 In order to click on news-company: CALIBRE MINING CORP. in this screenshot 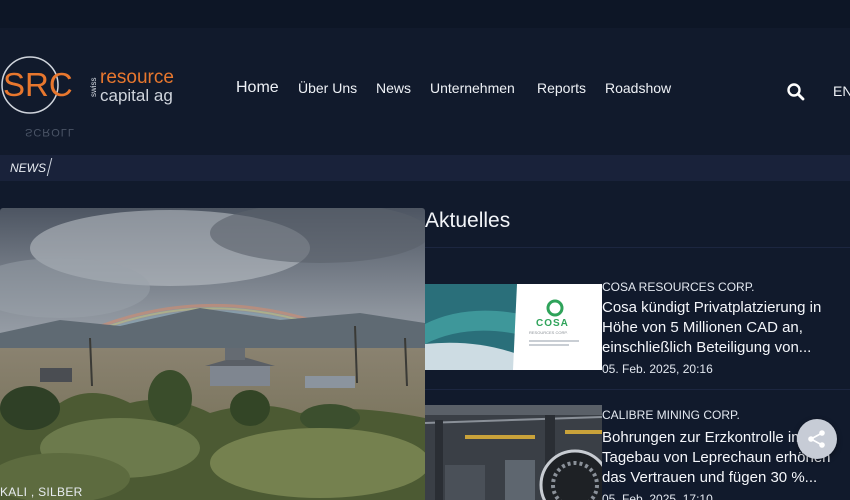, I will do `click(671, 415)`.